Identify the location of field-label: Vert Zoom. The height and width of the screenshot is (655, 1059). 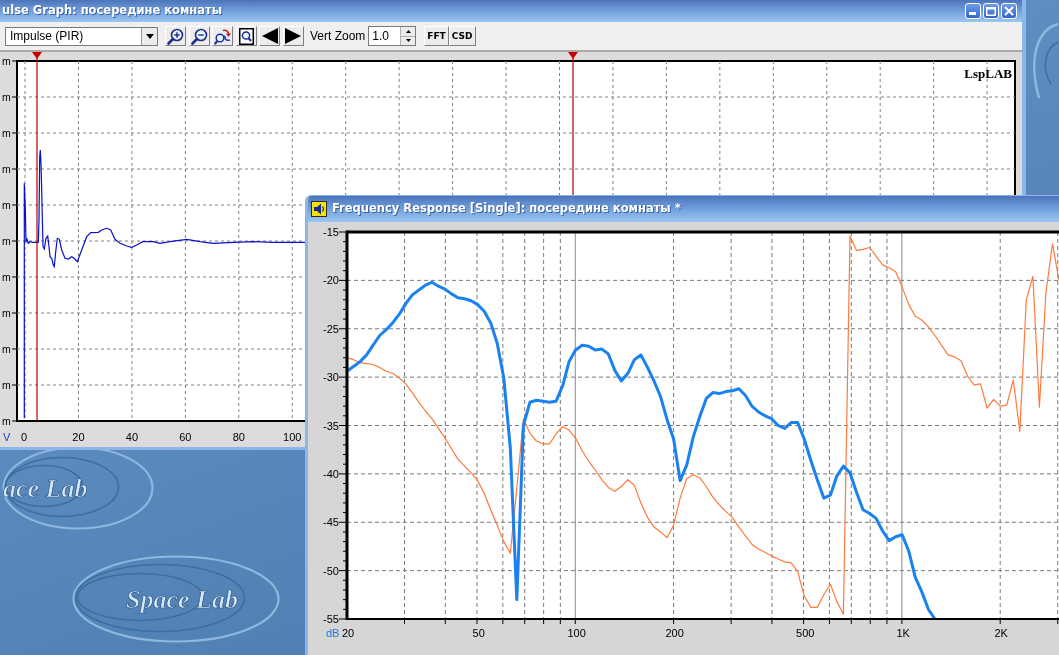
(337, 36).